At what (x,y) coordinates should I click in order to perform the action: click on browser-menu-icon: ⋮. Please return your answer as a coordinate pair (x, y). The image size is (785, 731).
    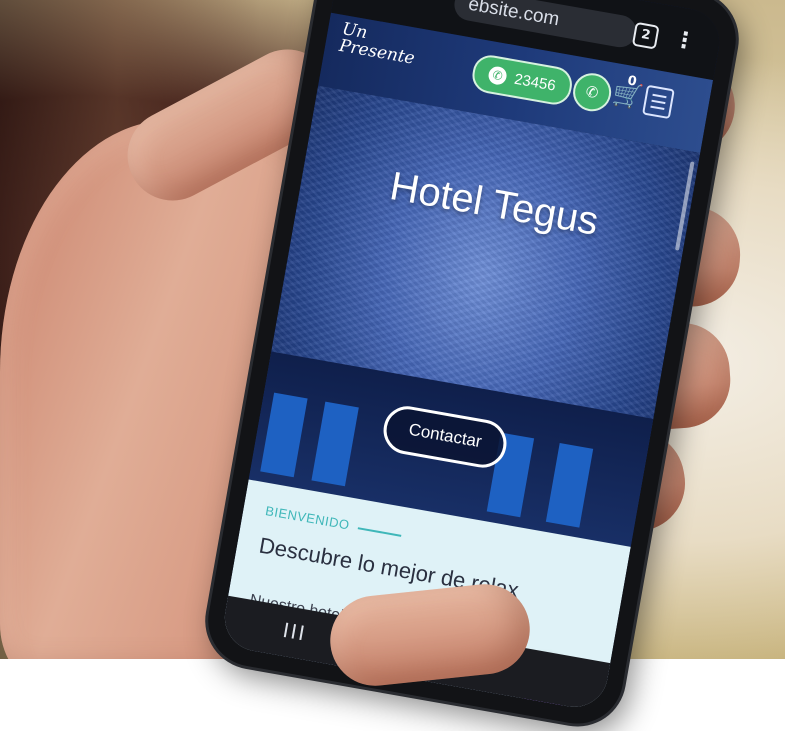
    Looking at the image, I should click on (684, 41).